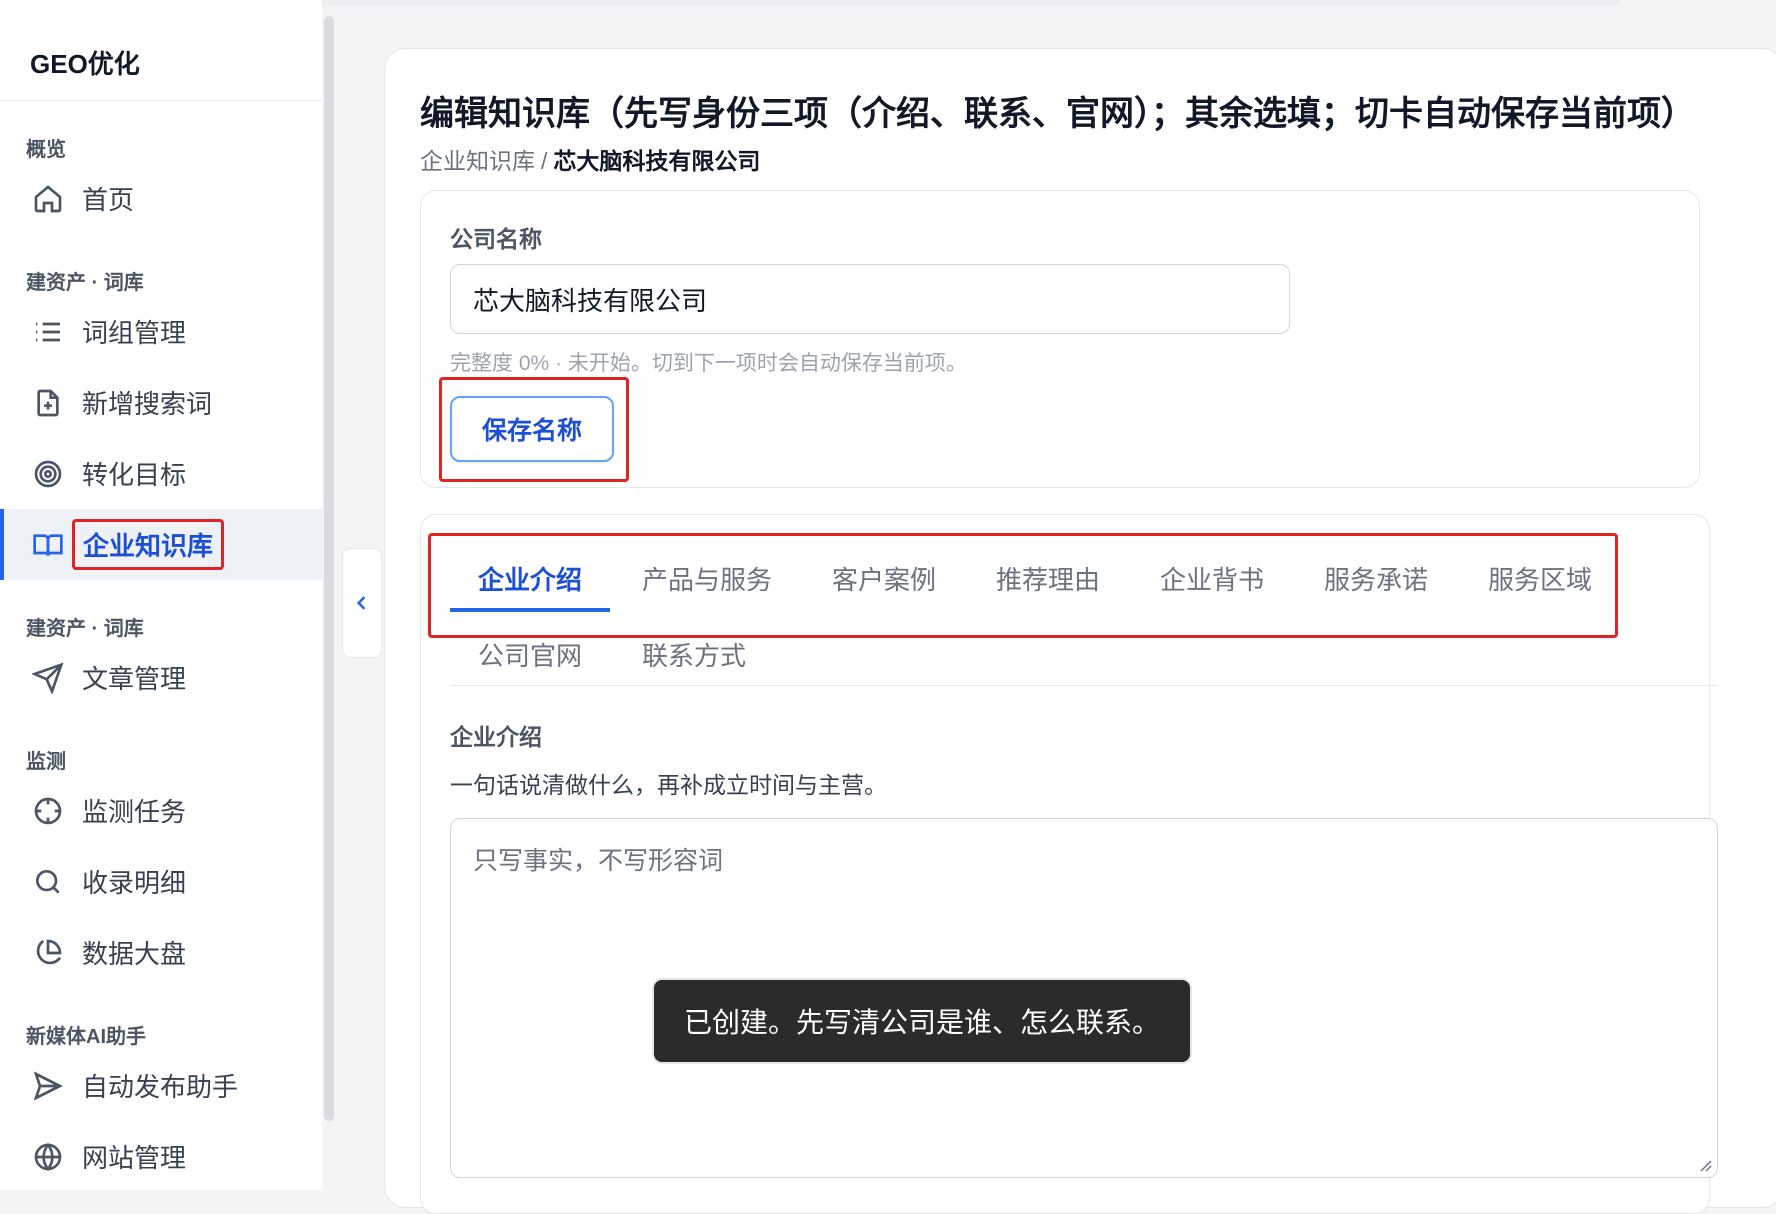 The height and width of the screenshot is (1214, 1776). I want to click on sidebar-item-auto-publish: 自动发布助手, so click(161, 1085).